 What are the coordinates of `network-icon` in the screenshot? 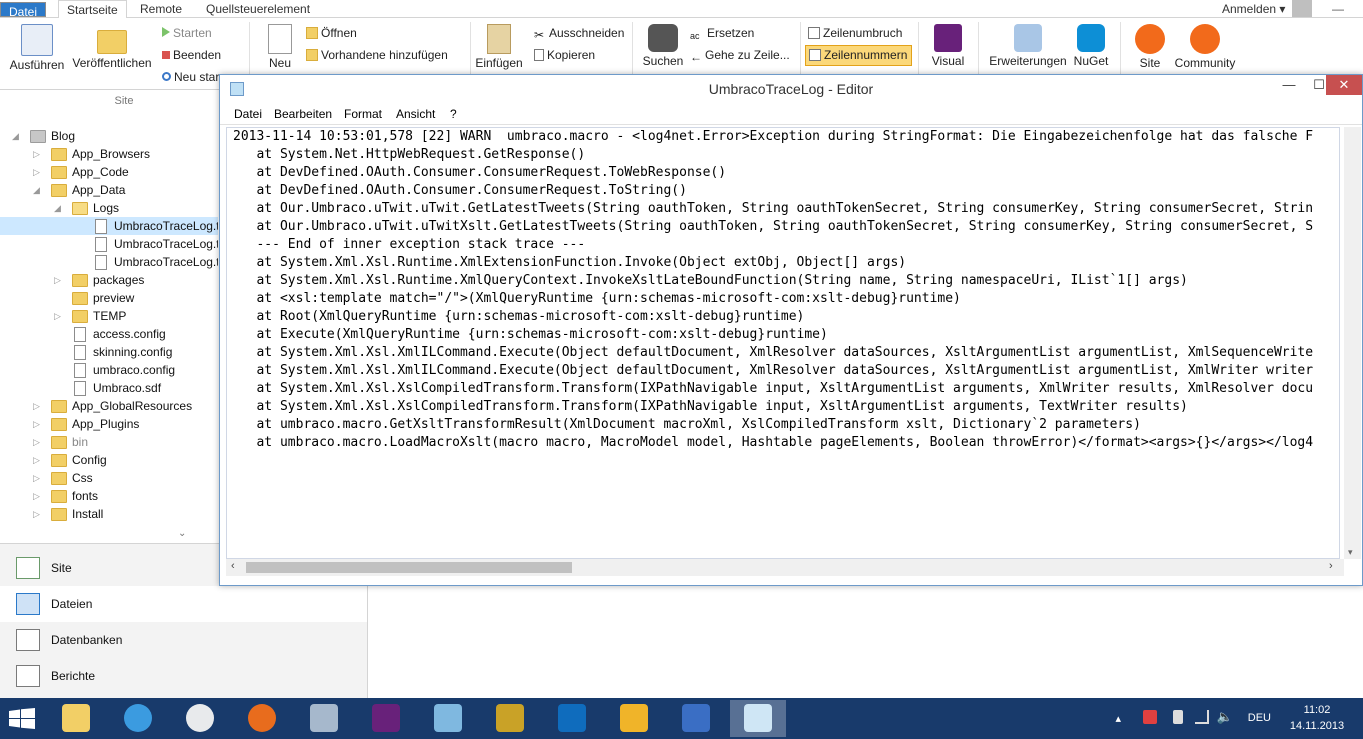 It's located at (1202, 717).